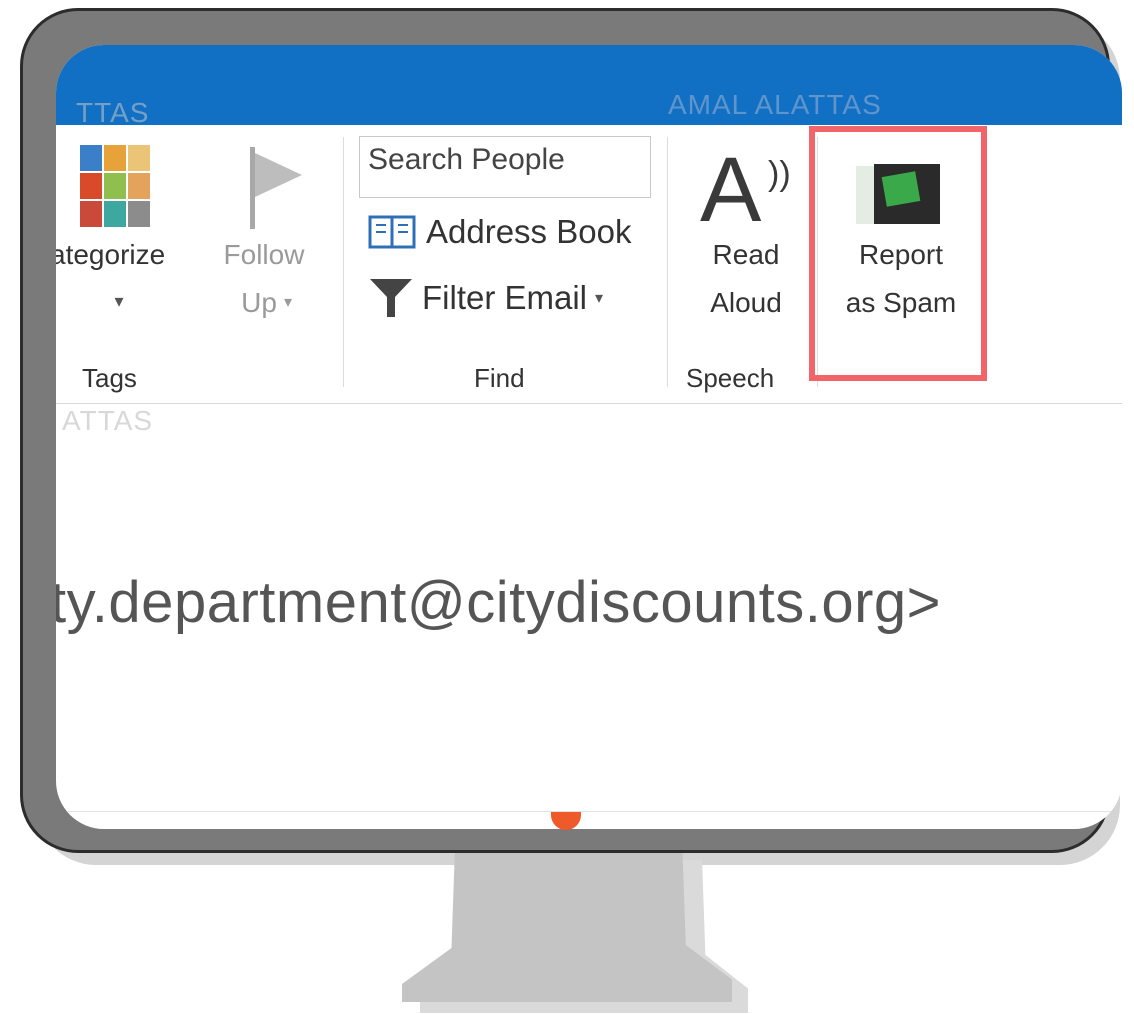  I want to click on group-label-speech: Speech, so click(730, 378).